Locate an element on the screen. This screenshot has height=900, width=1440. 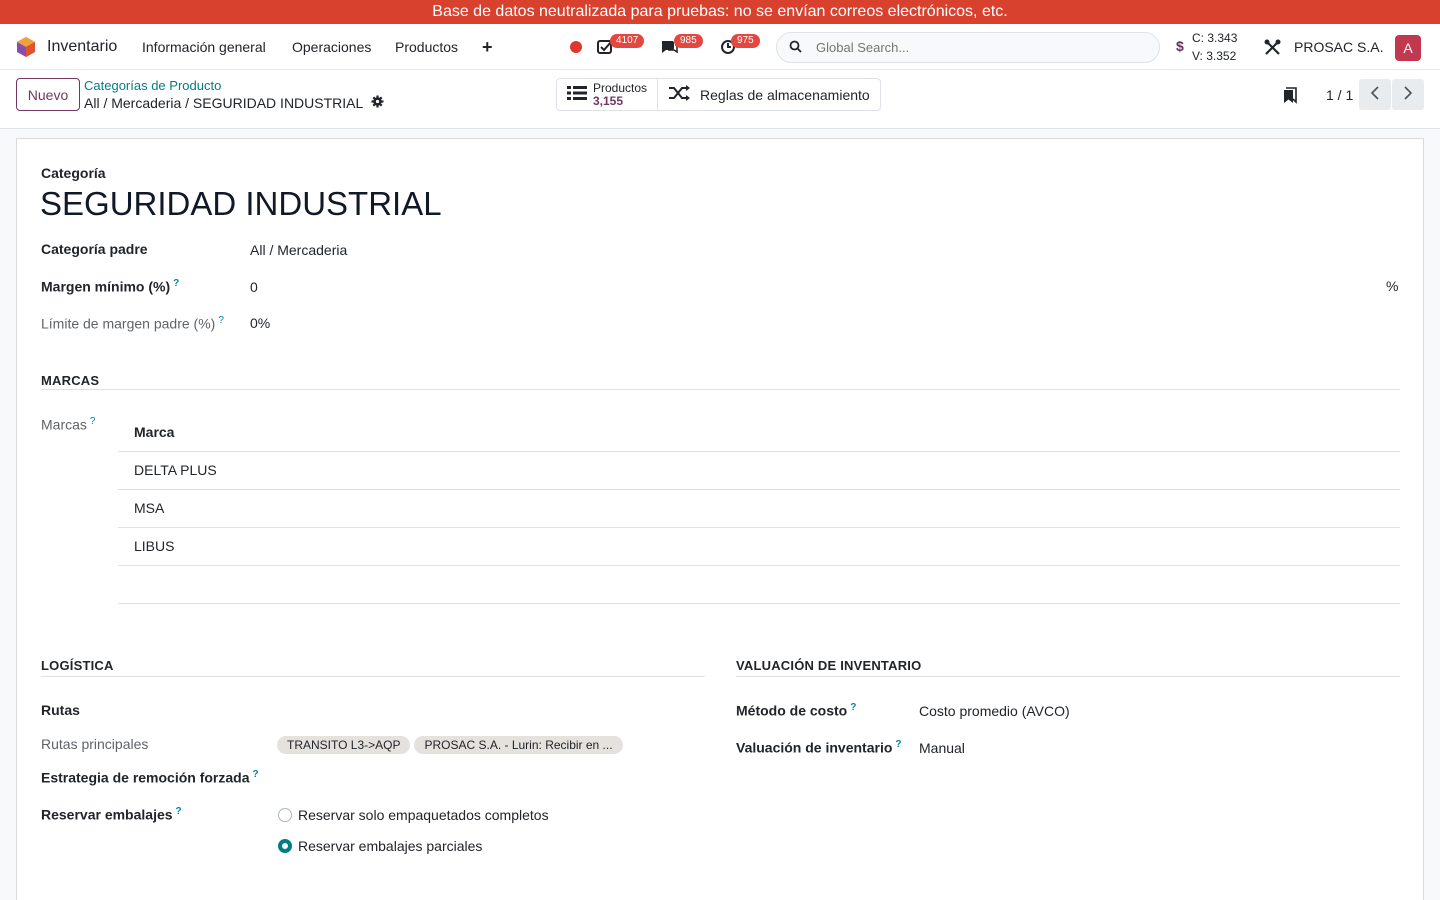
rate-sell: V: 3.352 is located at coordinates (1214, 56).